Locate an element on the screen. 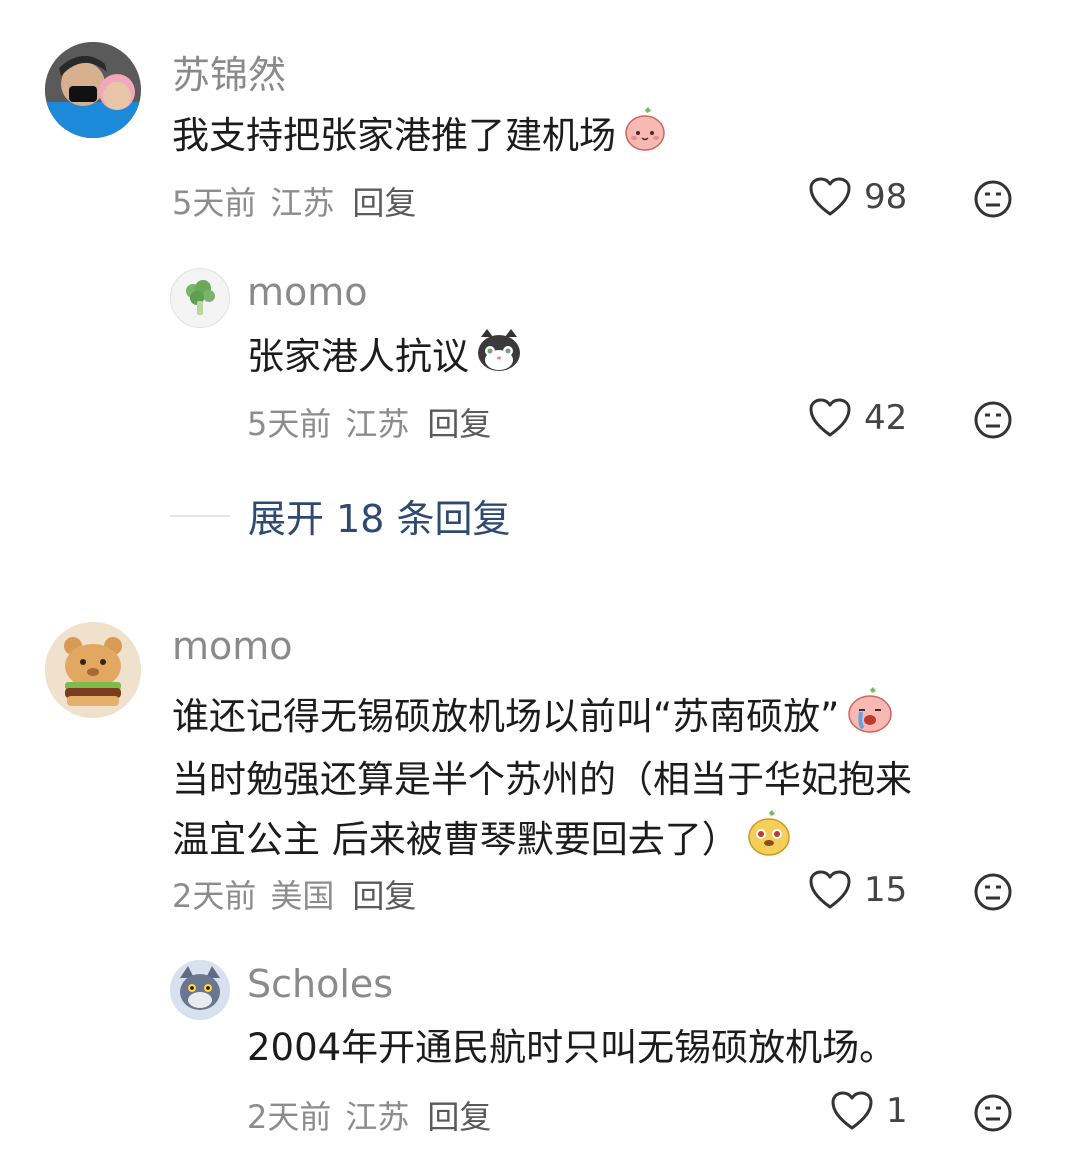  like-button: 1 is located at coordinates (869, 1111).